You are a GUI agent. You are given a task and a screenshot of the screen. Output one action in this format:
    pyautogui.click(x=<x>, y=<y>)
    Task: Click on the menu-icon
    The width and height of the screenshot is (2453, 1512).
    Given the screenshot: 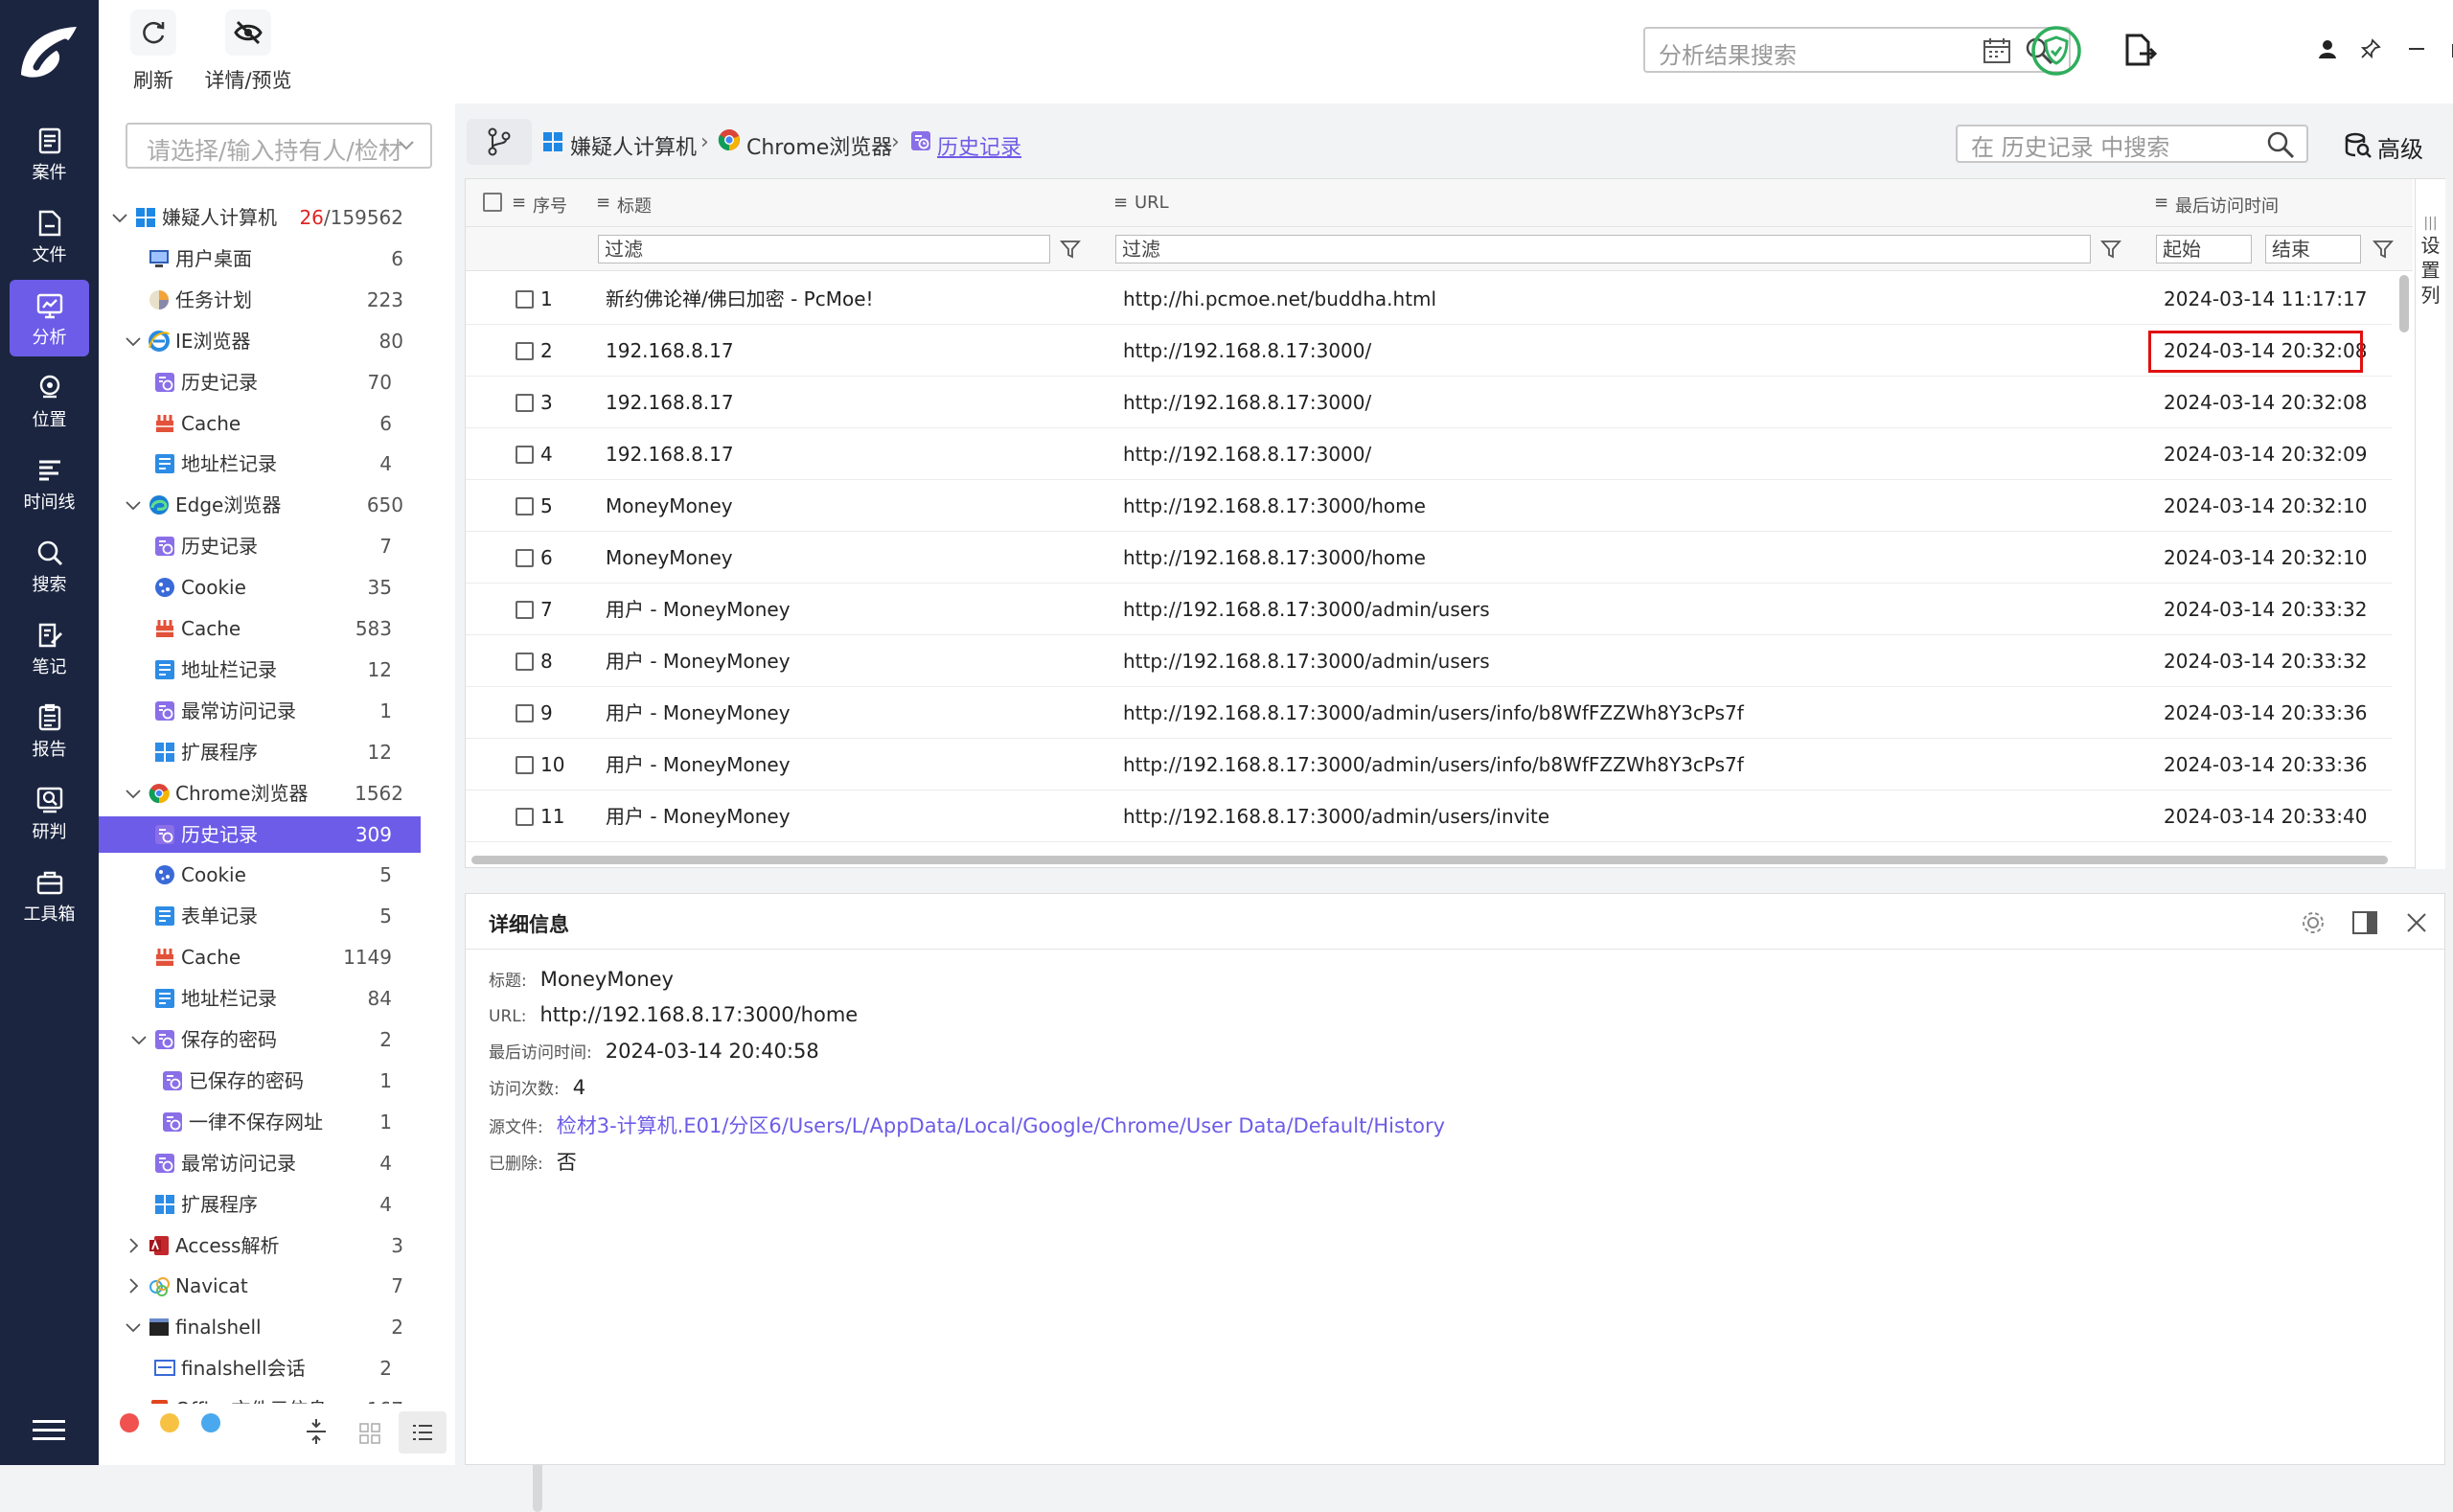 What is the action you would take?
    pyautogui.click(x=49, y=1430)
    